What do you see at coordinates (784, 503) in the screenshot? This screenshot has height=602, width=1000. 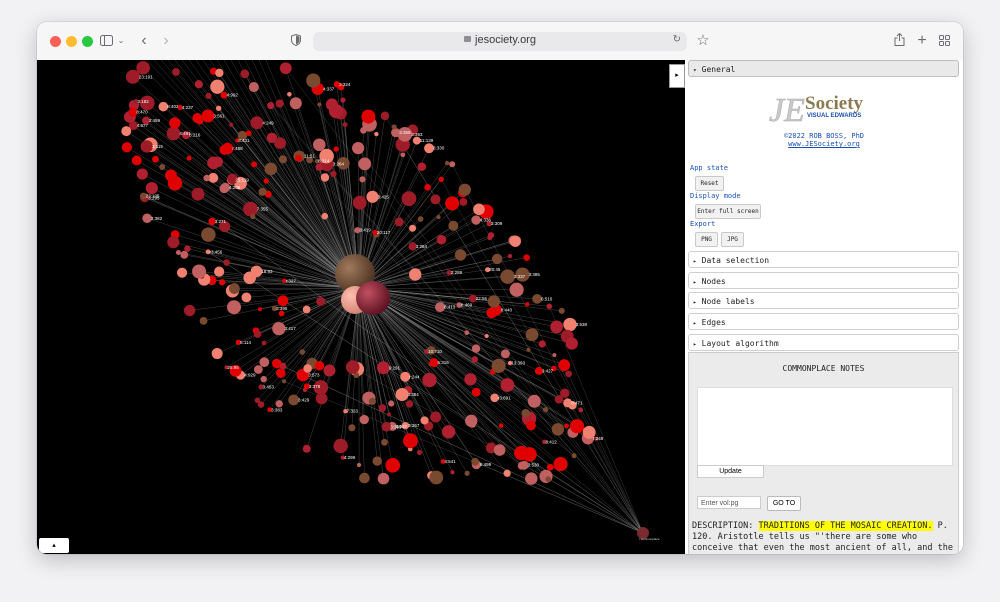 I see `goto-button: GO TO` at bounding box center [784, 503].